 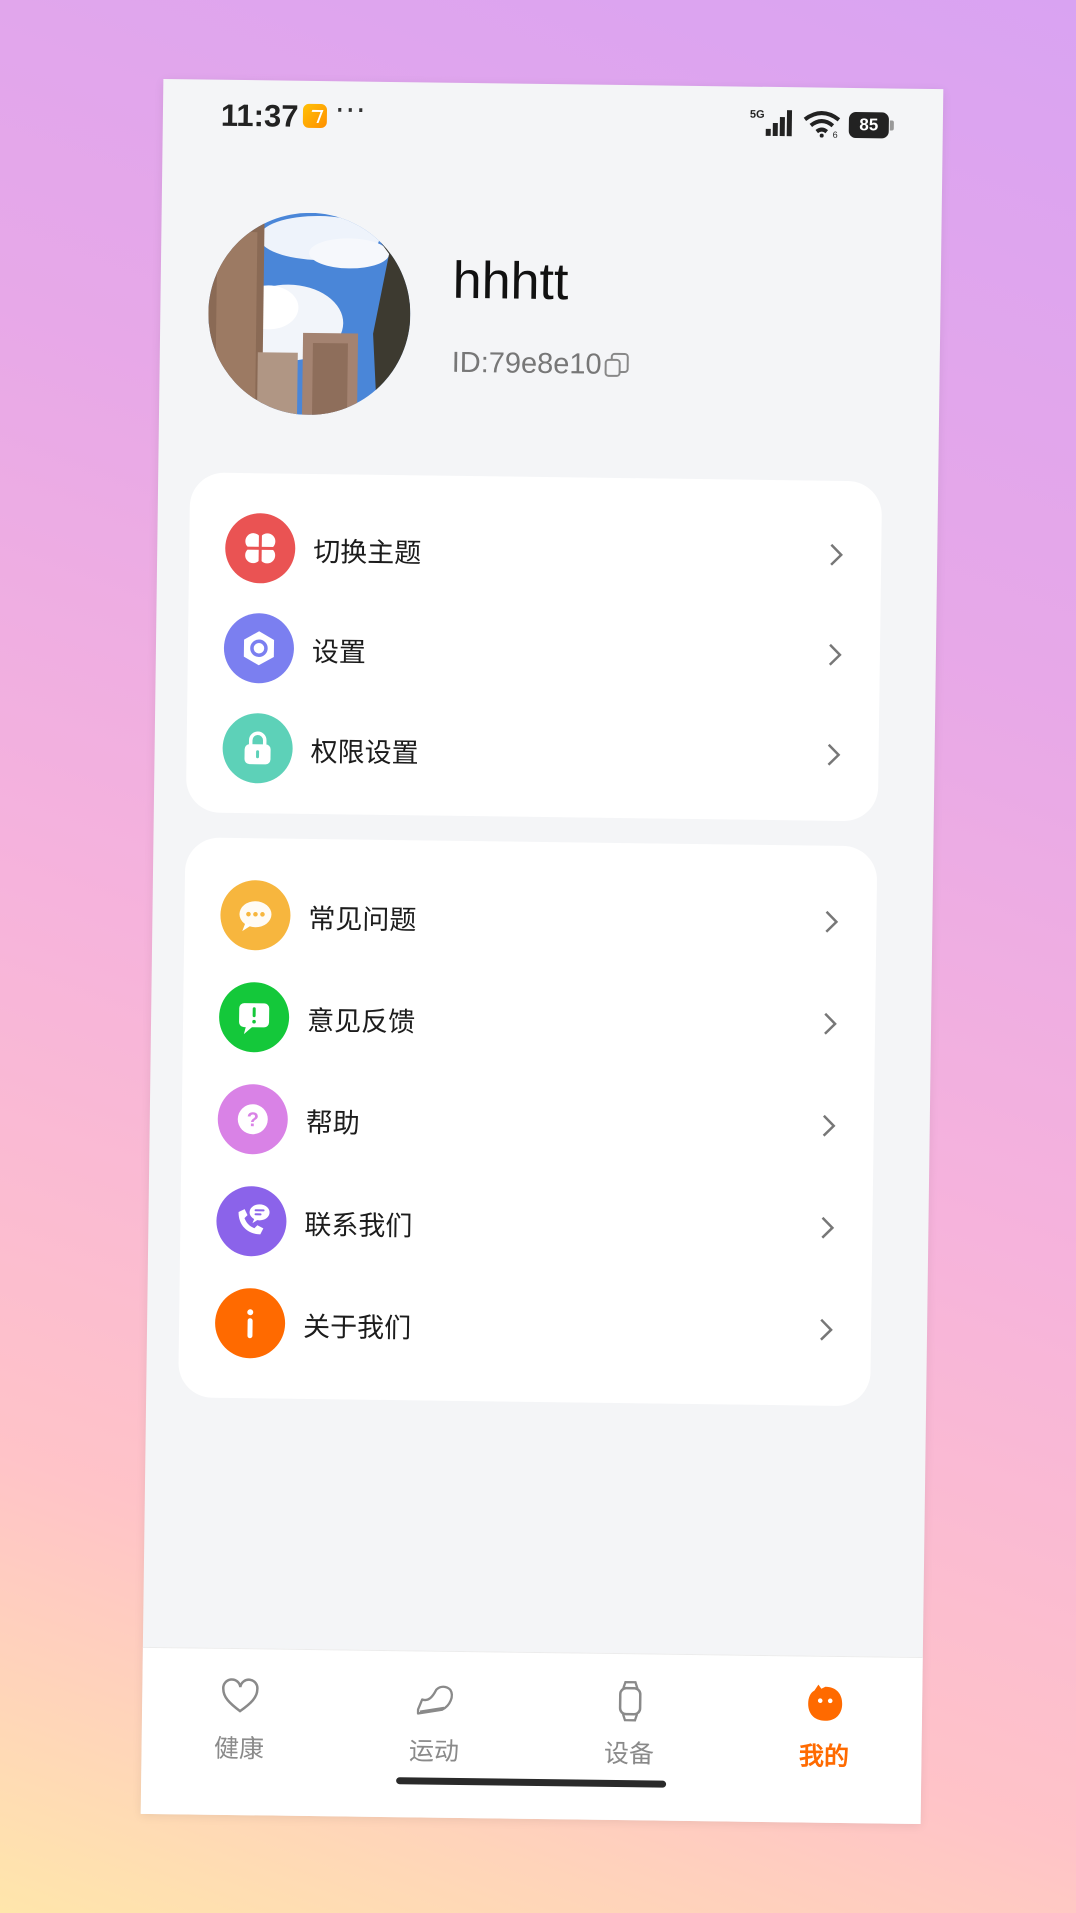 What do you see at coordinates (616, 365) in the screenshot?
I see `copy-icon` at bounding box center [616, 365].